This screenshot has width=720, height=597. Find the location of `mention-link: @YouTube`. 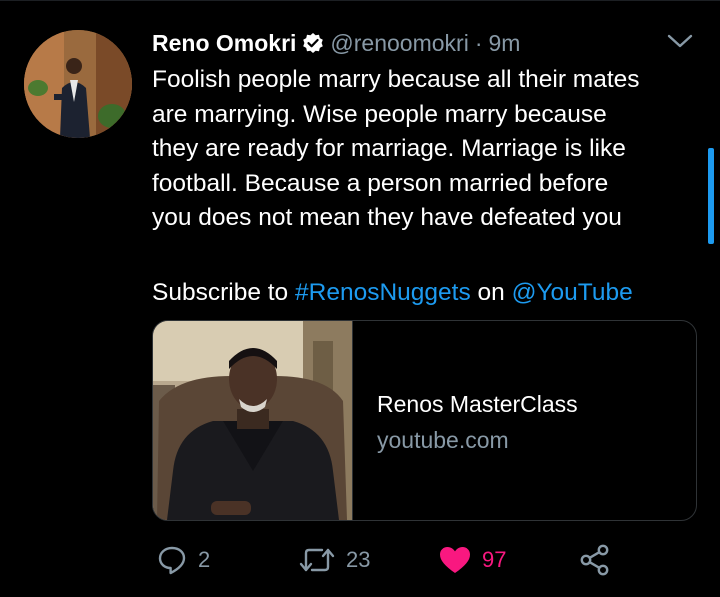

mention-link: @YouTube is located at coordinates (572, 292).